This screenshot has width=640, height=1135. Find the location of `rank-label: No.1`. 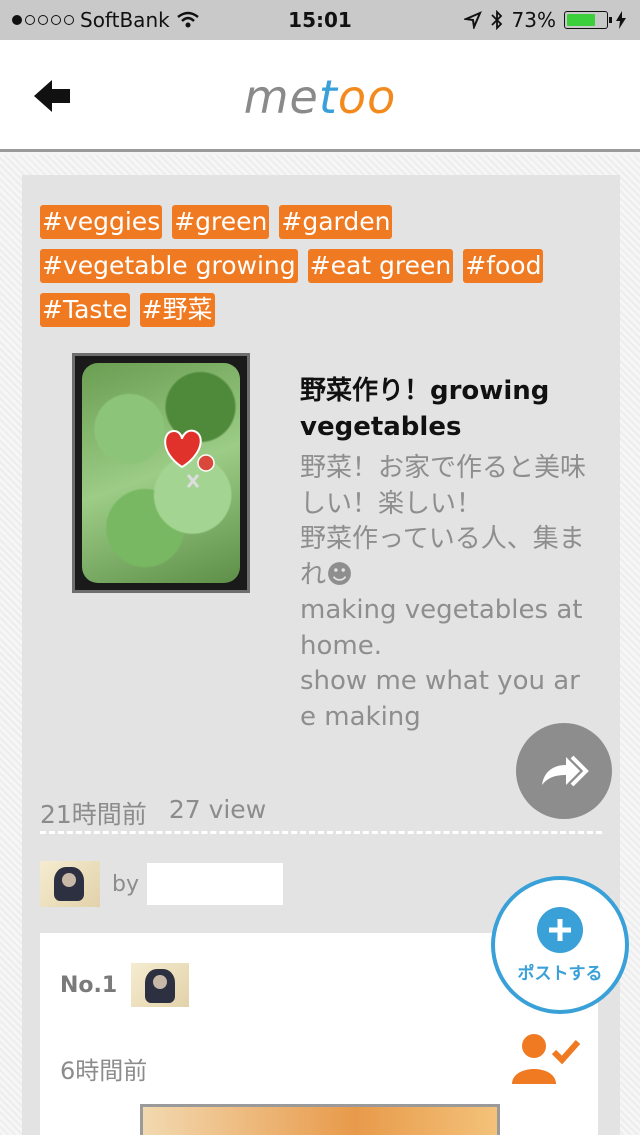

rank-label: No.1 is located at coordinates (89, 985).